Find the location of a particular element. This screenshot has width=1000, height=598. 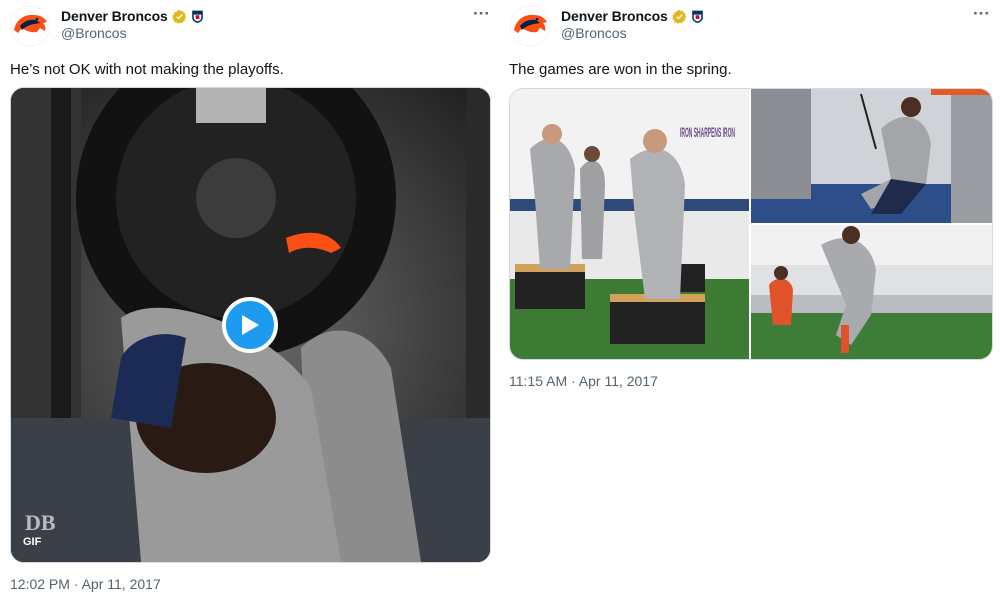

photo-1: IRON SHARPENS IRON is located at coordinates (629, 224).